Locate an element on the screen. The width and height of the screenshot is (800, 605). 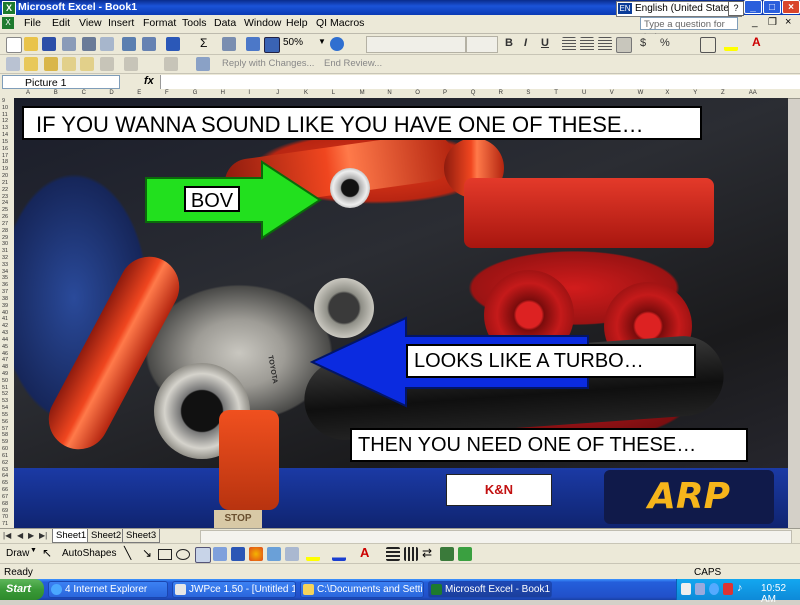
row-header: 31 is located at coordinates (5, 251).